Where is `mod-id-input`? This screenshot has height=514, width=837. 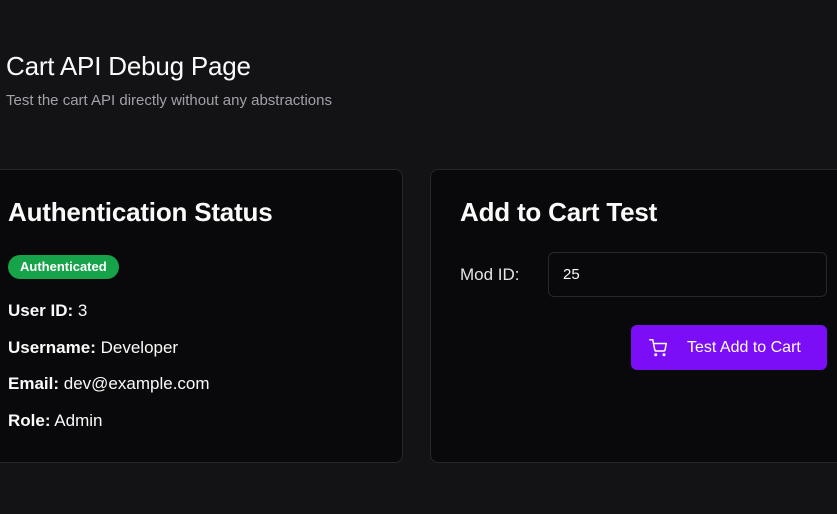 mod-id-input is located at coordinates (687, 274).